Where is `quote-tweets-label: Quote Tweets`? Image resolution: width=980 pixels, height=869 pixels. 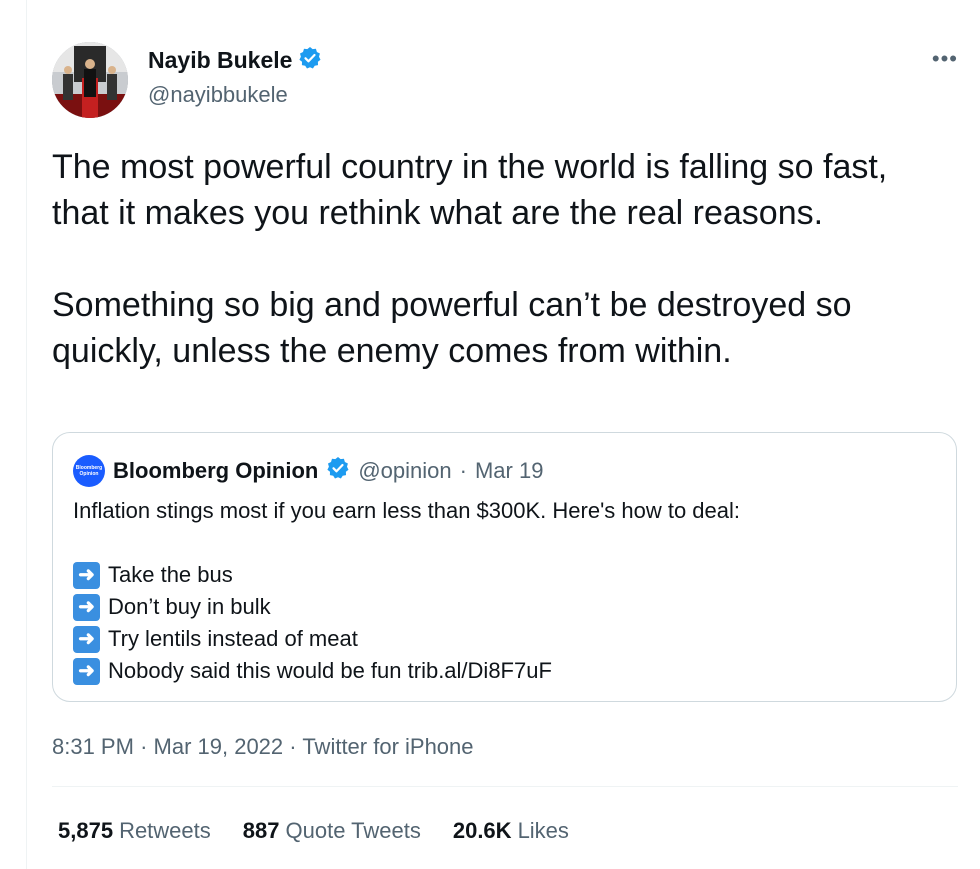
quote-tweets-label: Quote Tweets is located at coordinates (353, 830).